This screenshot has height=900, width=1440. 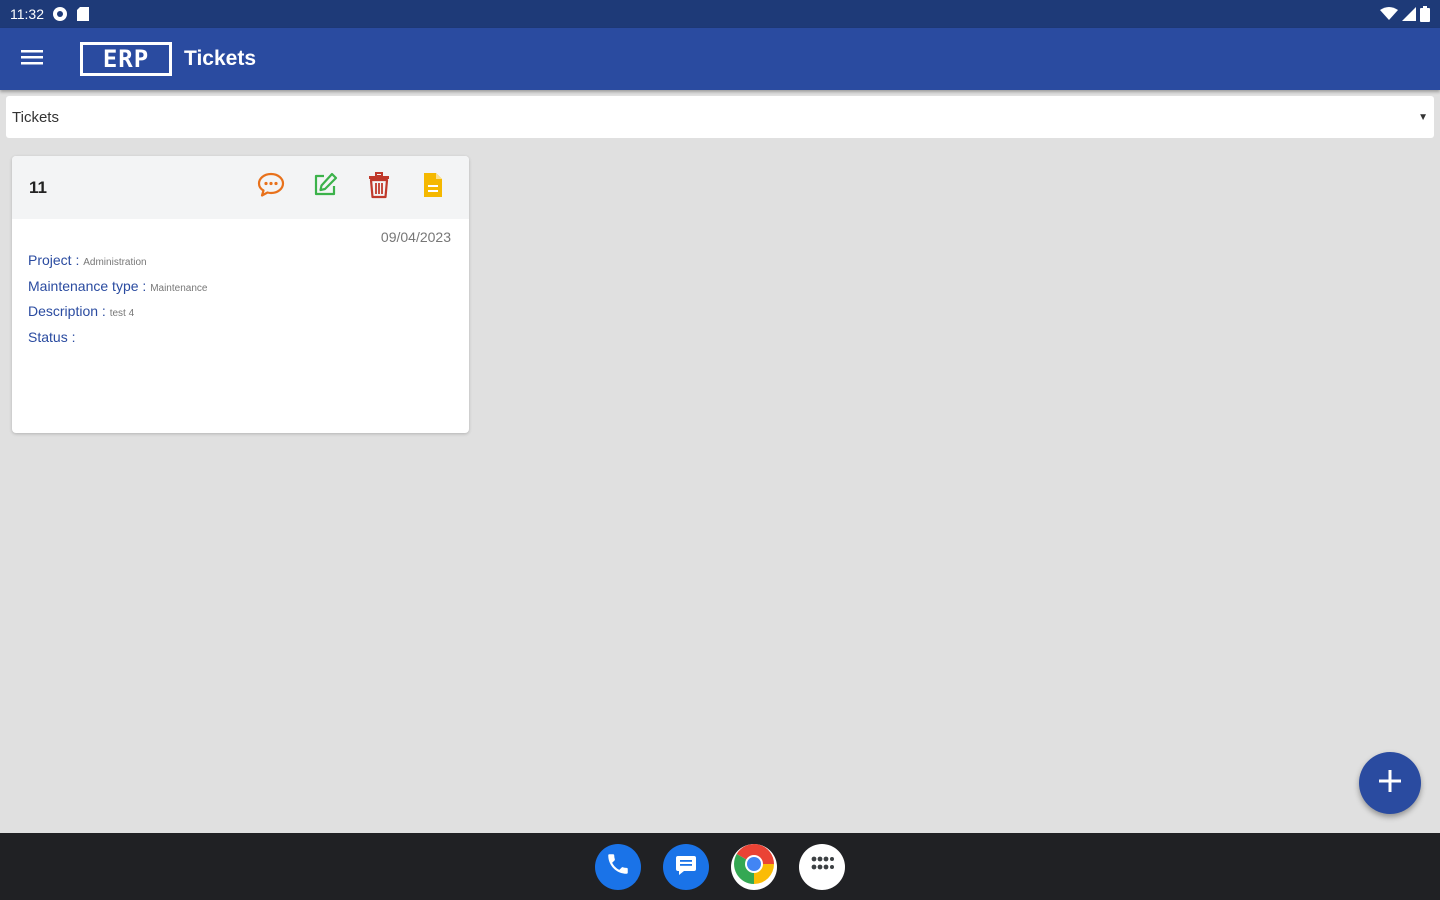 I want to click on app-logo: ERP, so click(x=126, y=59).